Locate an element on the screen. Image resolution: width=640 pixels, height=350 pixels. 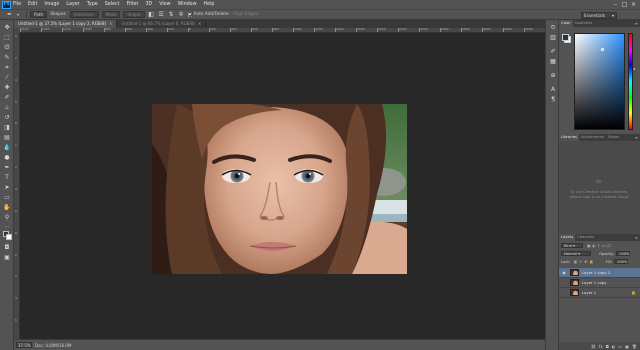
link-layers-icon: ⛓ is located at coordinates (593, 346).